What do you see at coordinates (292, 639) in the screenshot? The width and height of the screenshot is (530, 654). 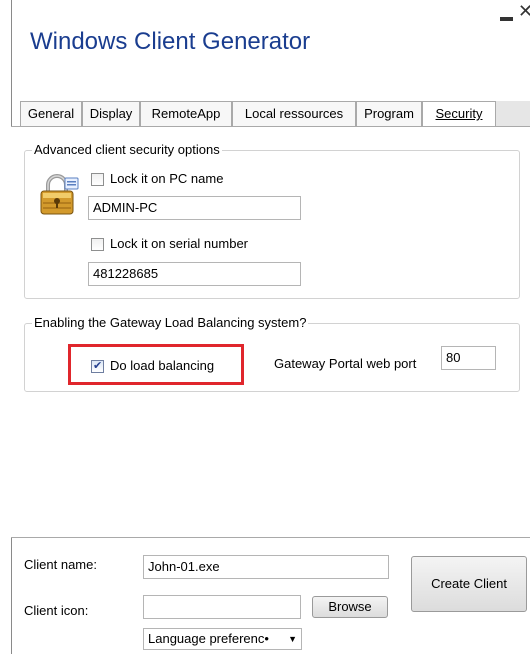 I see `chevron-down-icon: ▼` at bounding box center [292, 639].